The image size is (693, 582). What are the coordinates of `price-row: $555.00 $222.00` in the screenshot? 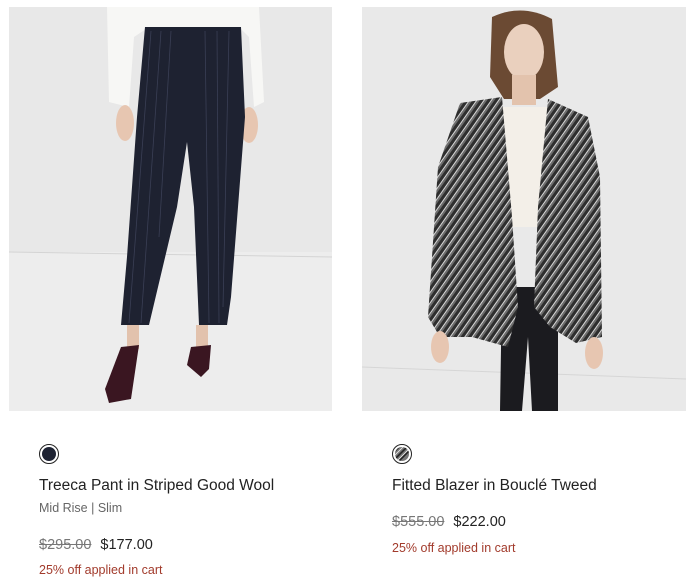 It's located at (449, 522).